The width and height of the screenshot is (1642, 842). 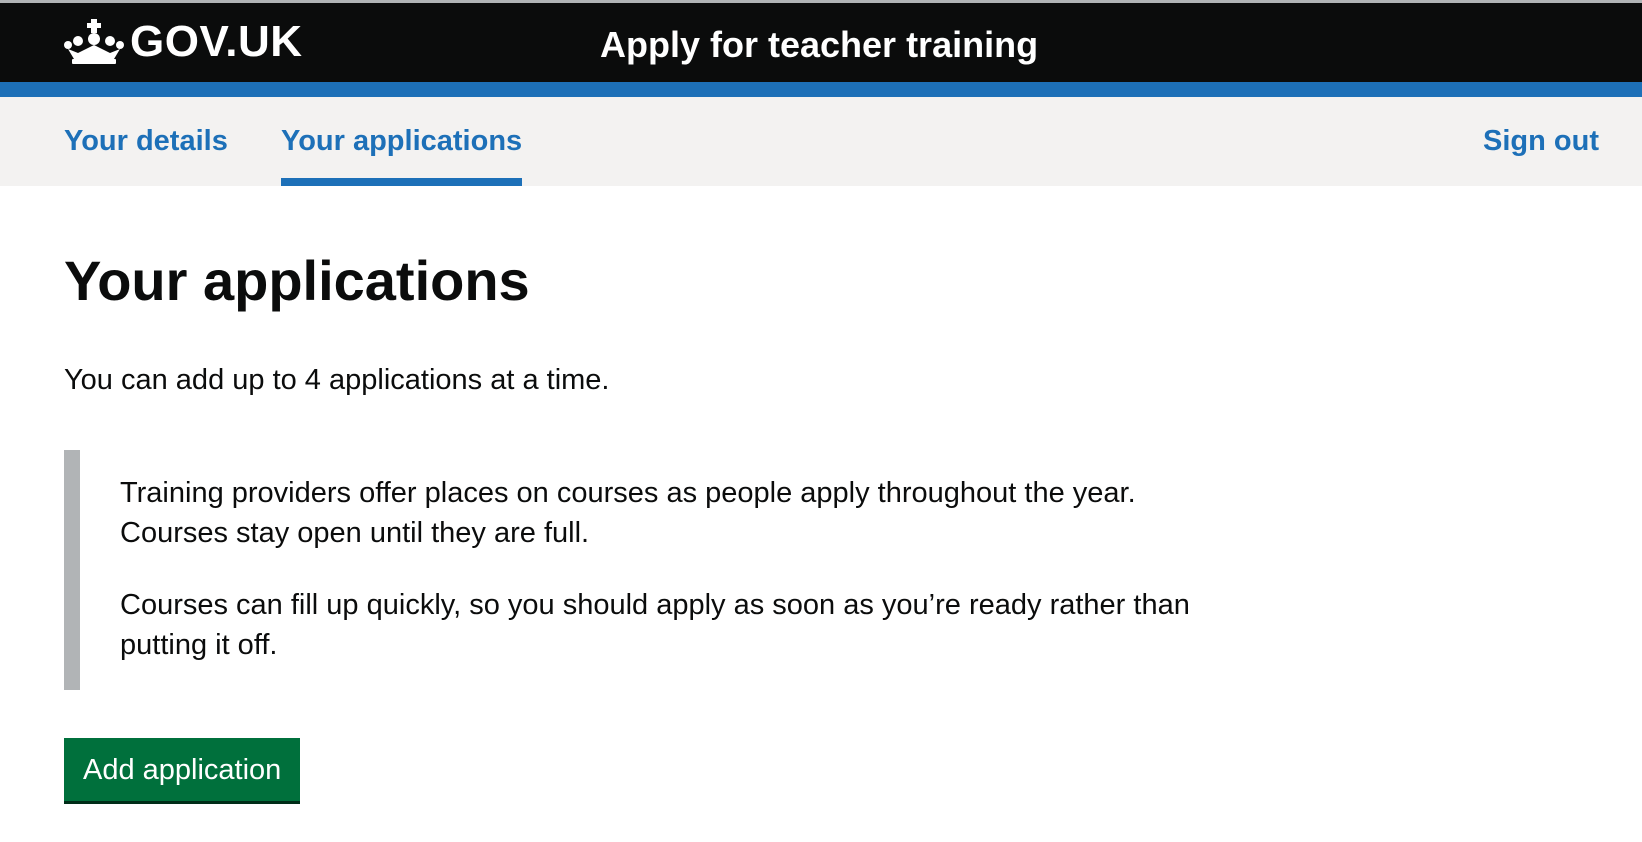 I want to click on service-name-link: Apply for teacher training, so click(x=819, y=45).